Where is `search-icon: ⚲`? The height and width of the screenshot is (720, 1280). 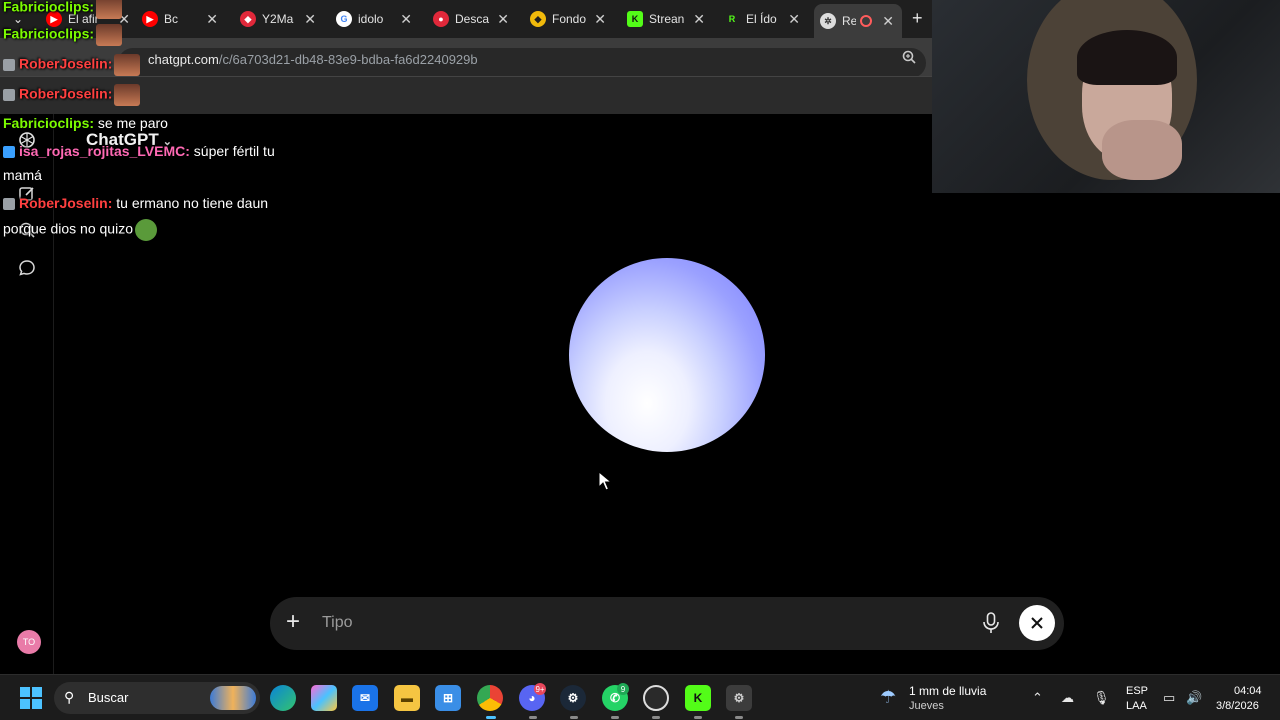 search-icon: ⚲ is located at coordinates (69, 697).